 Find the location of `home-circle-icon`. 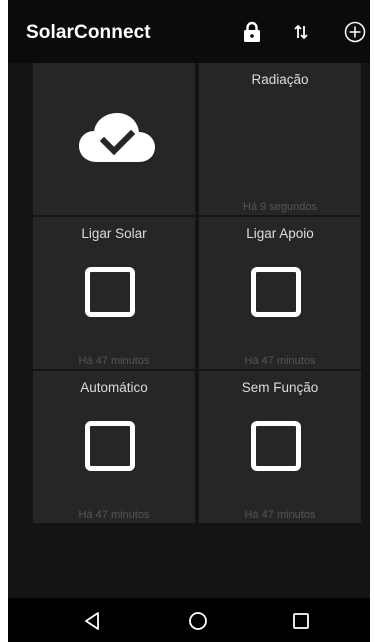

home-circle-icon is located at coordinates (198, 621).